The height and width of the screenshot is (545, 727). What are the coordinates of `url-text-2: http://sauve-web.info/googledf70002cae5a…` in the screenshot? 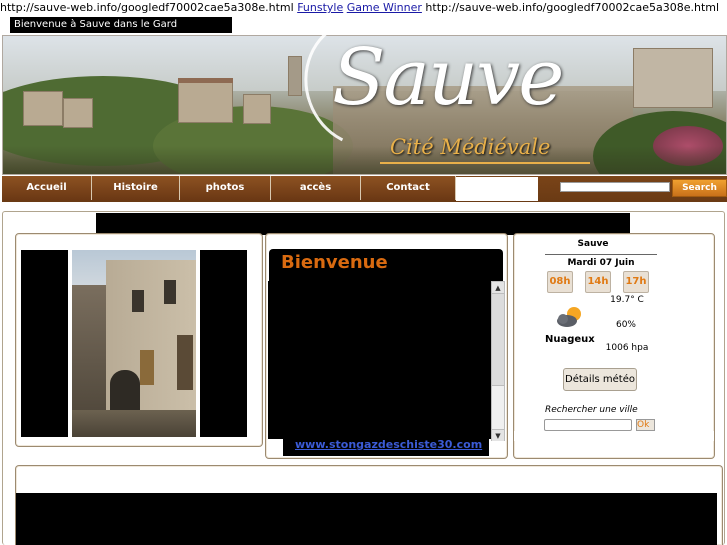 It's located at (572, 7).